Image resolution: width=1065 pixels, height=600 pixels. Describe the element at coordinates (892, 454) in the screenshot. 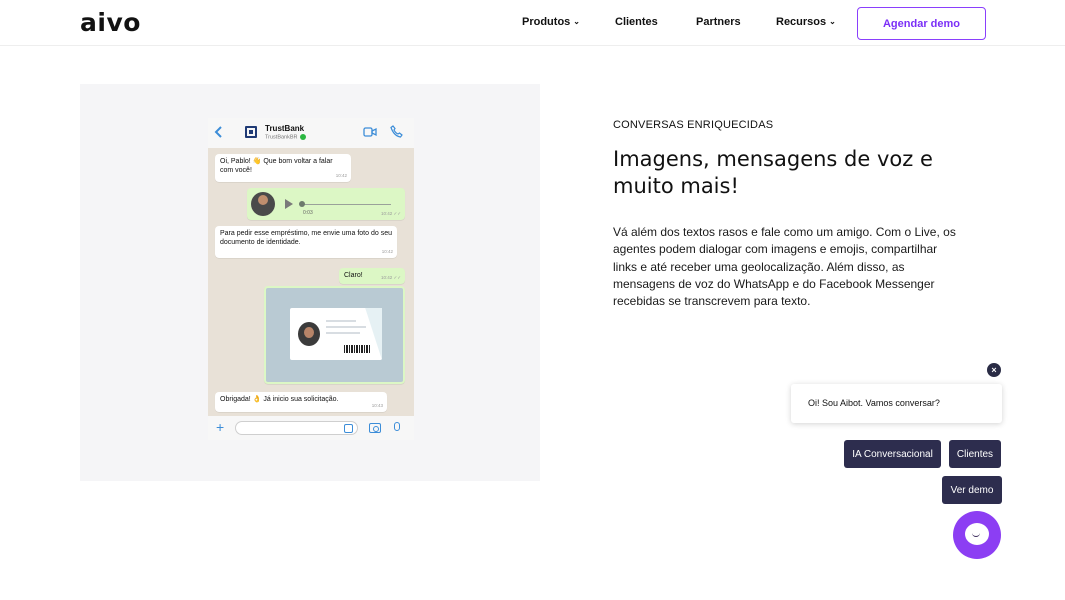

I see `quick-reply-ia-conversacional: IA Conversacional` at that location.